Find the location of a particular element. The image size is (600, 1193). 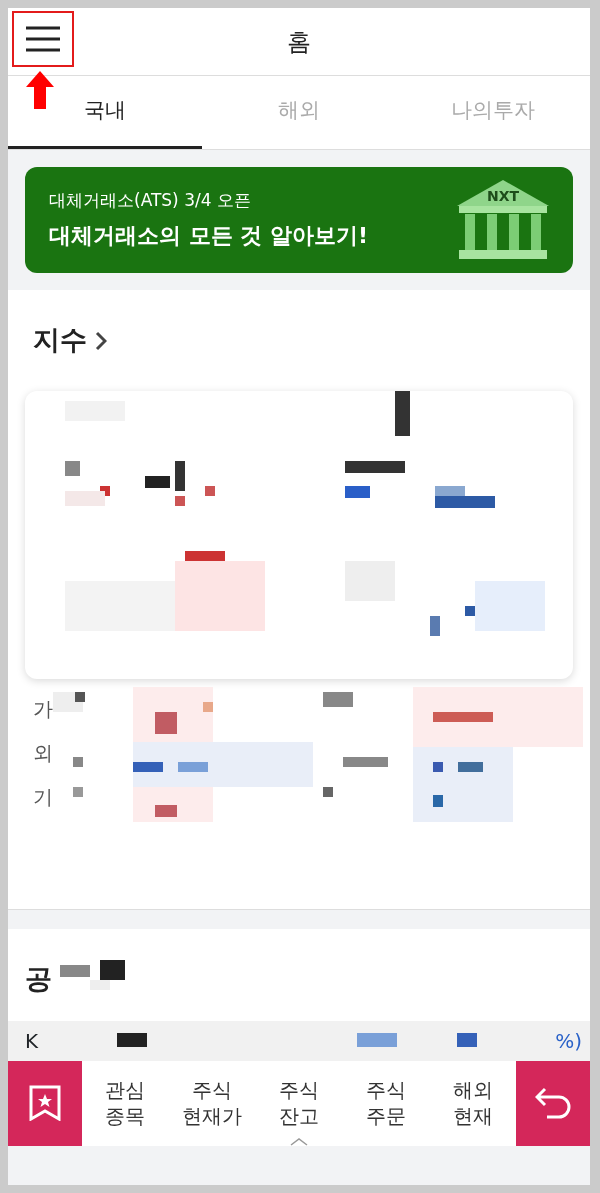

chevron-right-icon is located at coordinates (101, 340).